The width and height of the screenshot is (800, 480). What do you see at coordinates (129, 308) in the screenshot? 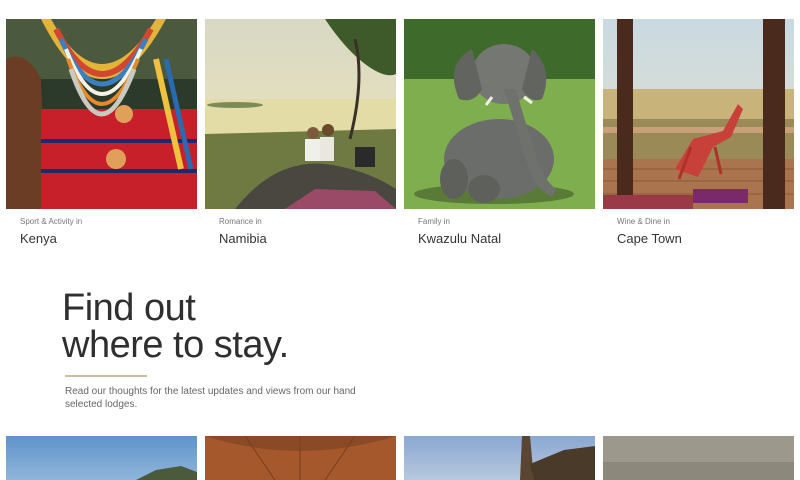
I see `title-line-1: Find out` at bounding box center [129, 308].